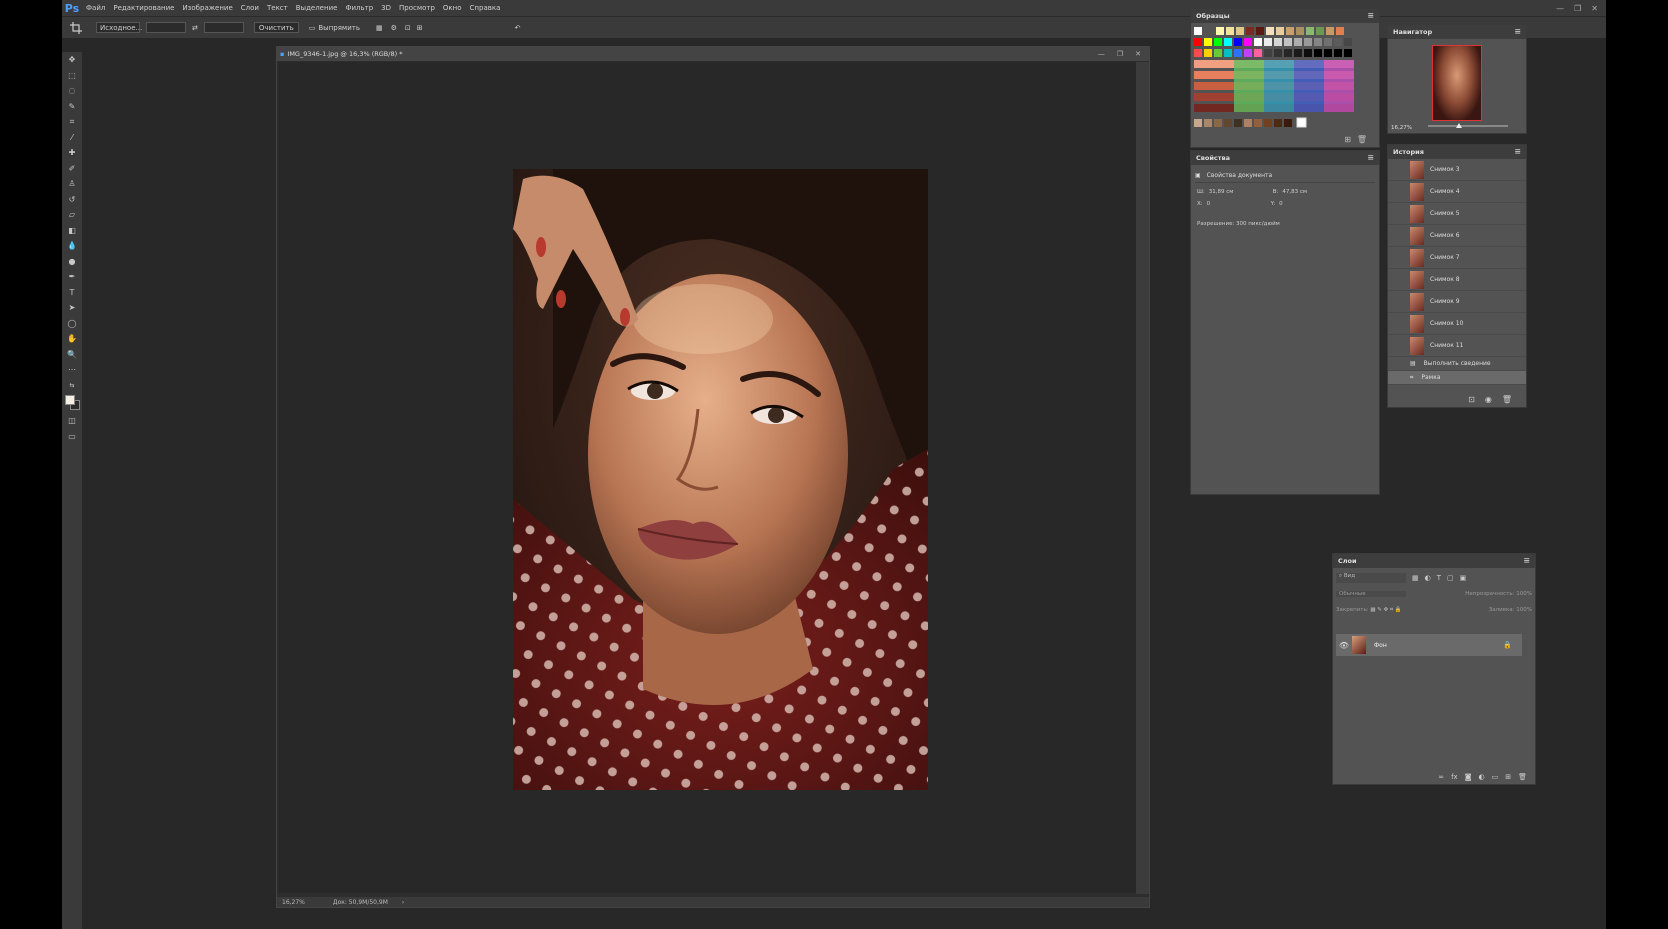 This screenshot has height=929, width=1668. What do you see at coordinates (403, 902) in the screenshot?
I see `status-arrow-icon: ›` at bounding box center [403, 902].